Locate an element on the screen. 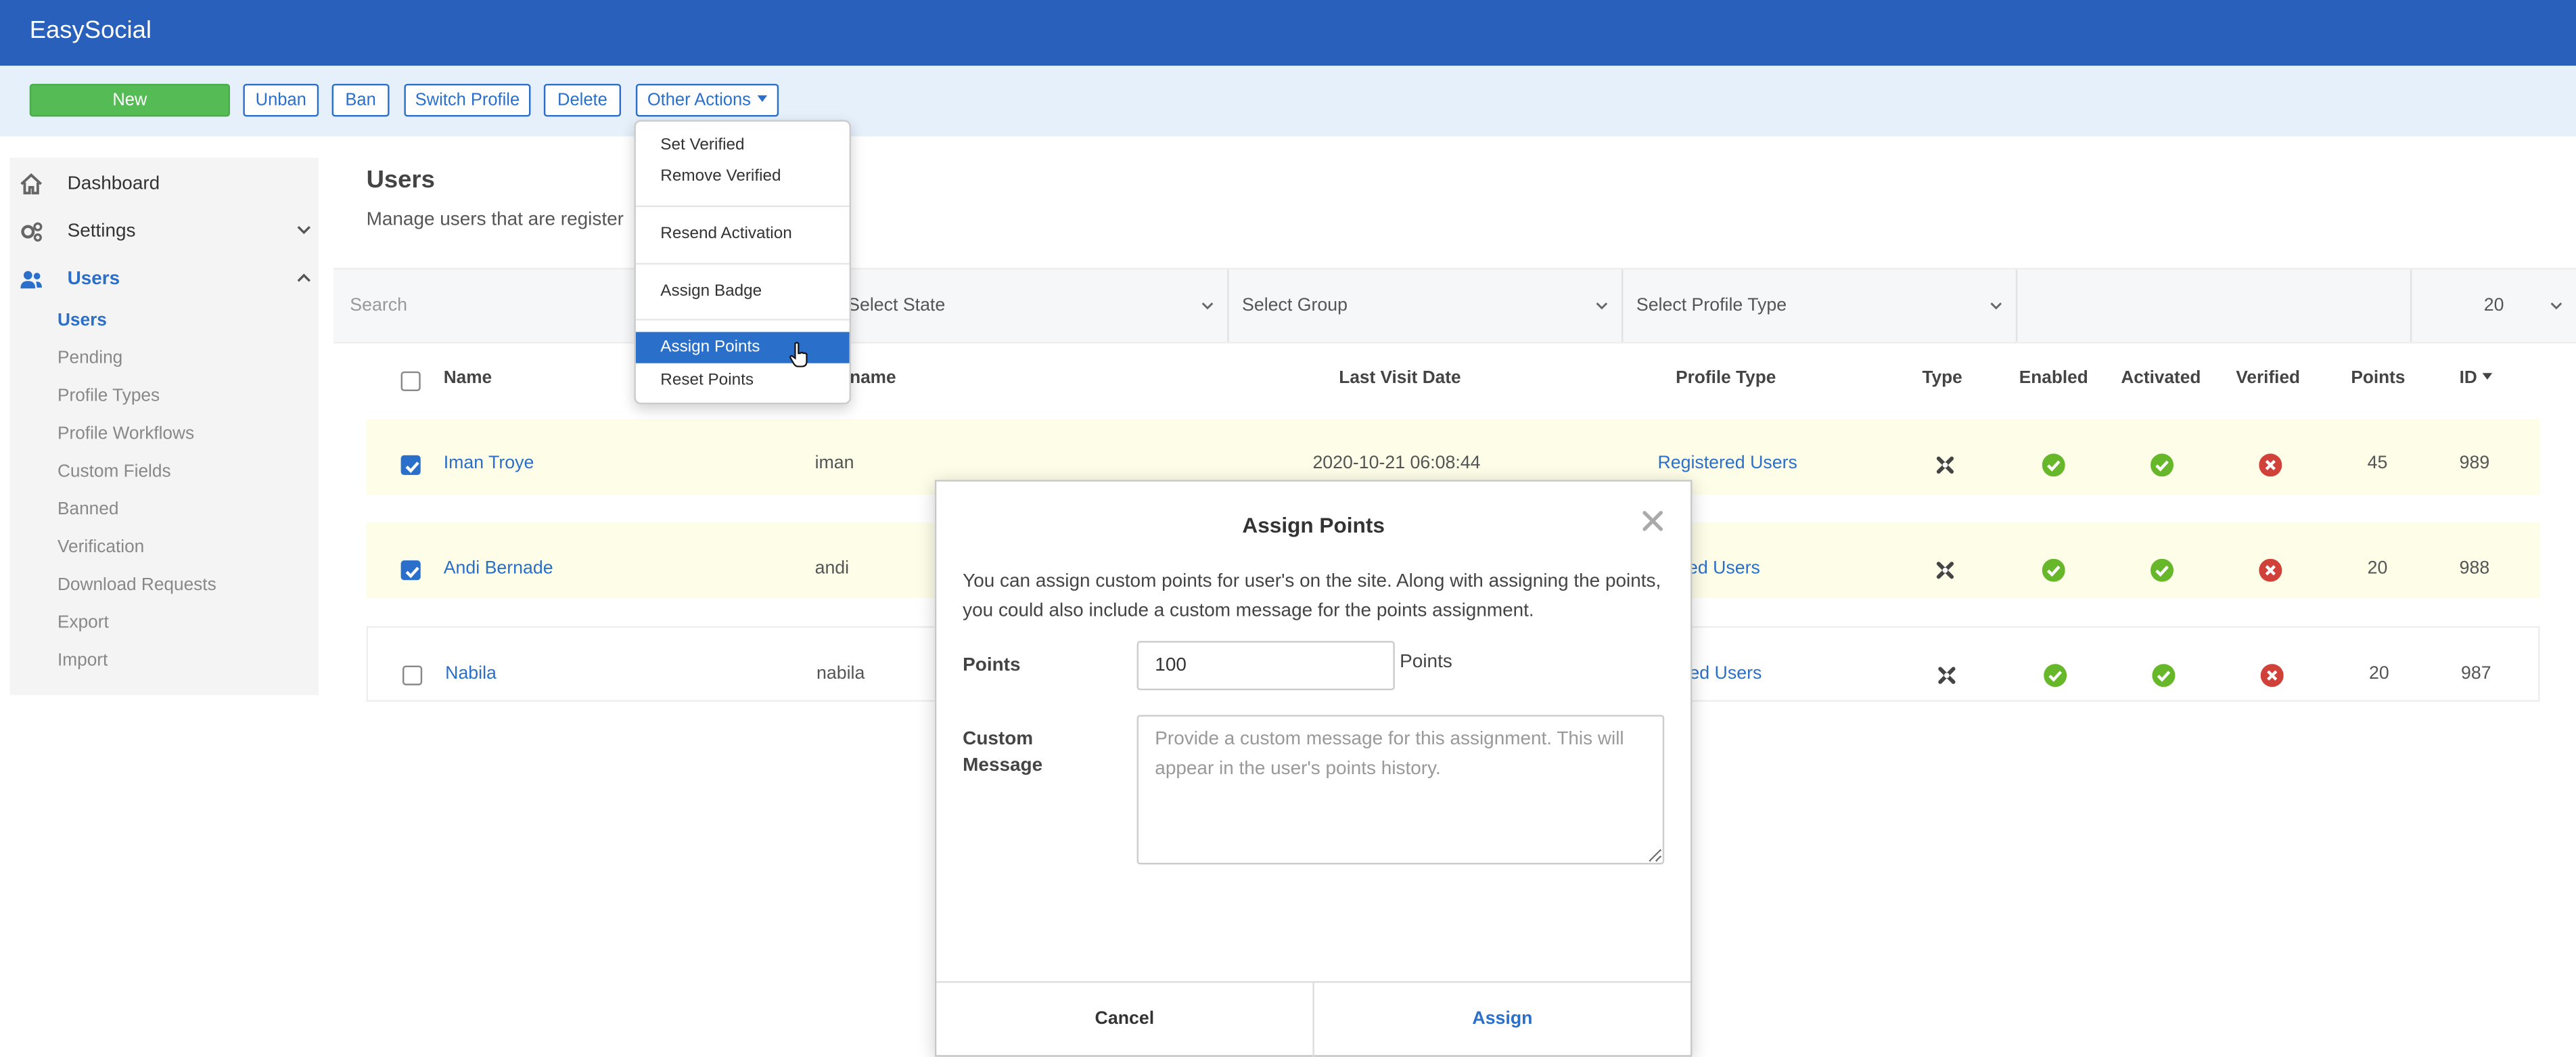 The height and width of the screenshot is (1057, 2576). col-last-visit: Last Visit Date is located at coordinates (1399, 378).